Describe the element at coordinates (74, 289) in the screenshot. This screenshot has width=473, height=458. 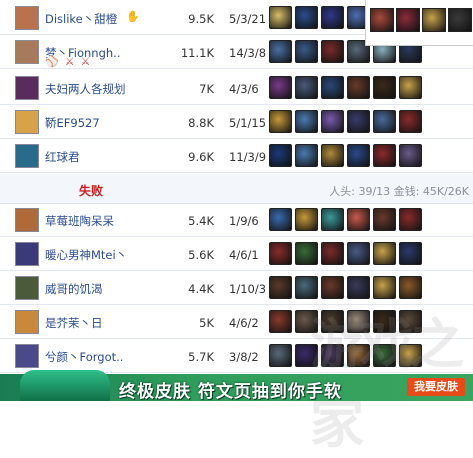
I see `player-name: 威哥的饥渴` at that location.